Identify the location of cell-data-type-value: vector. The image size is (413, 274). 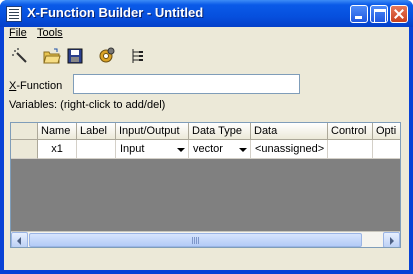
(208, 149).